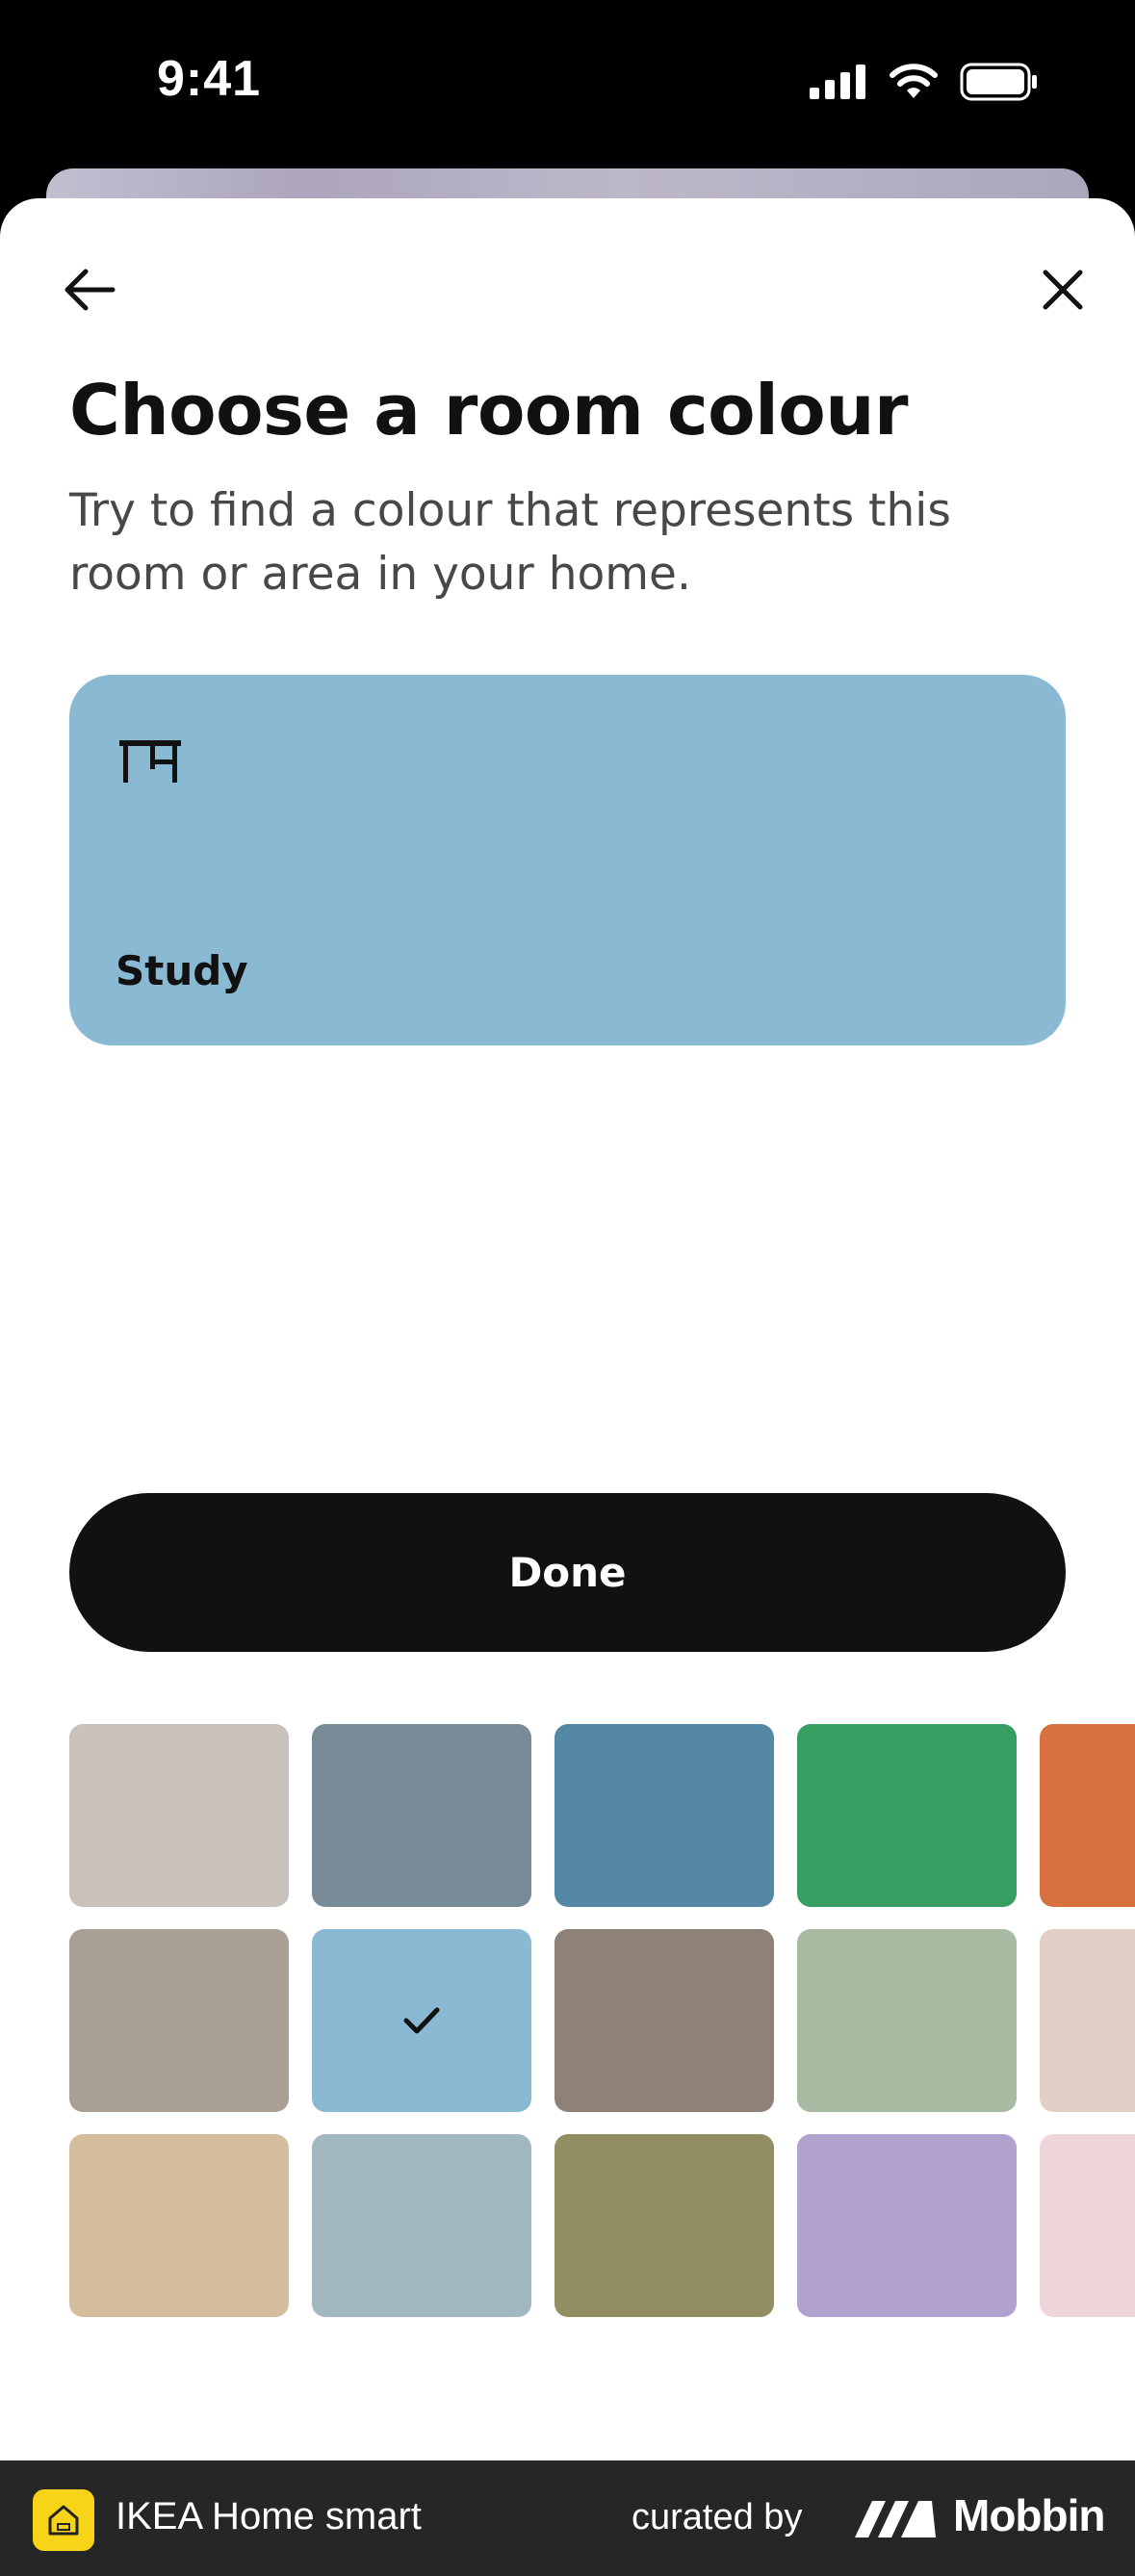  I want to click on arrow-left-icon, so click(90, 290).